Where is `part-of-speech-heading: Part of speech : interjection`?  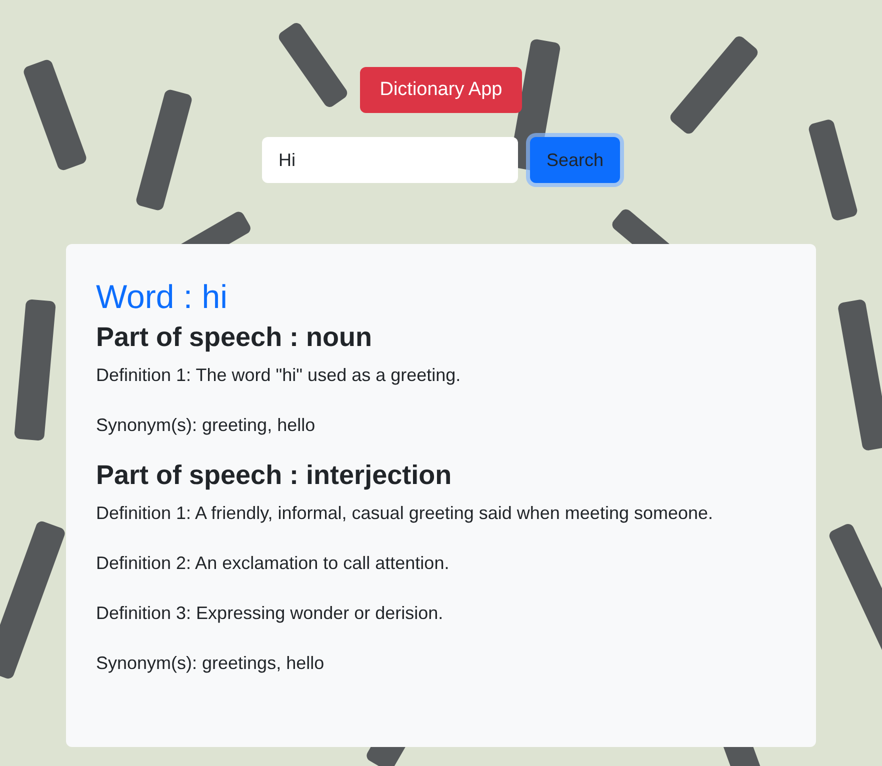 part-of-speech-heading: Part of speech : interjection is located at coordinates (274, 475).